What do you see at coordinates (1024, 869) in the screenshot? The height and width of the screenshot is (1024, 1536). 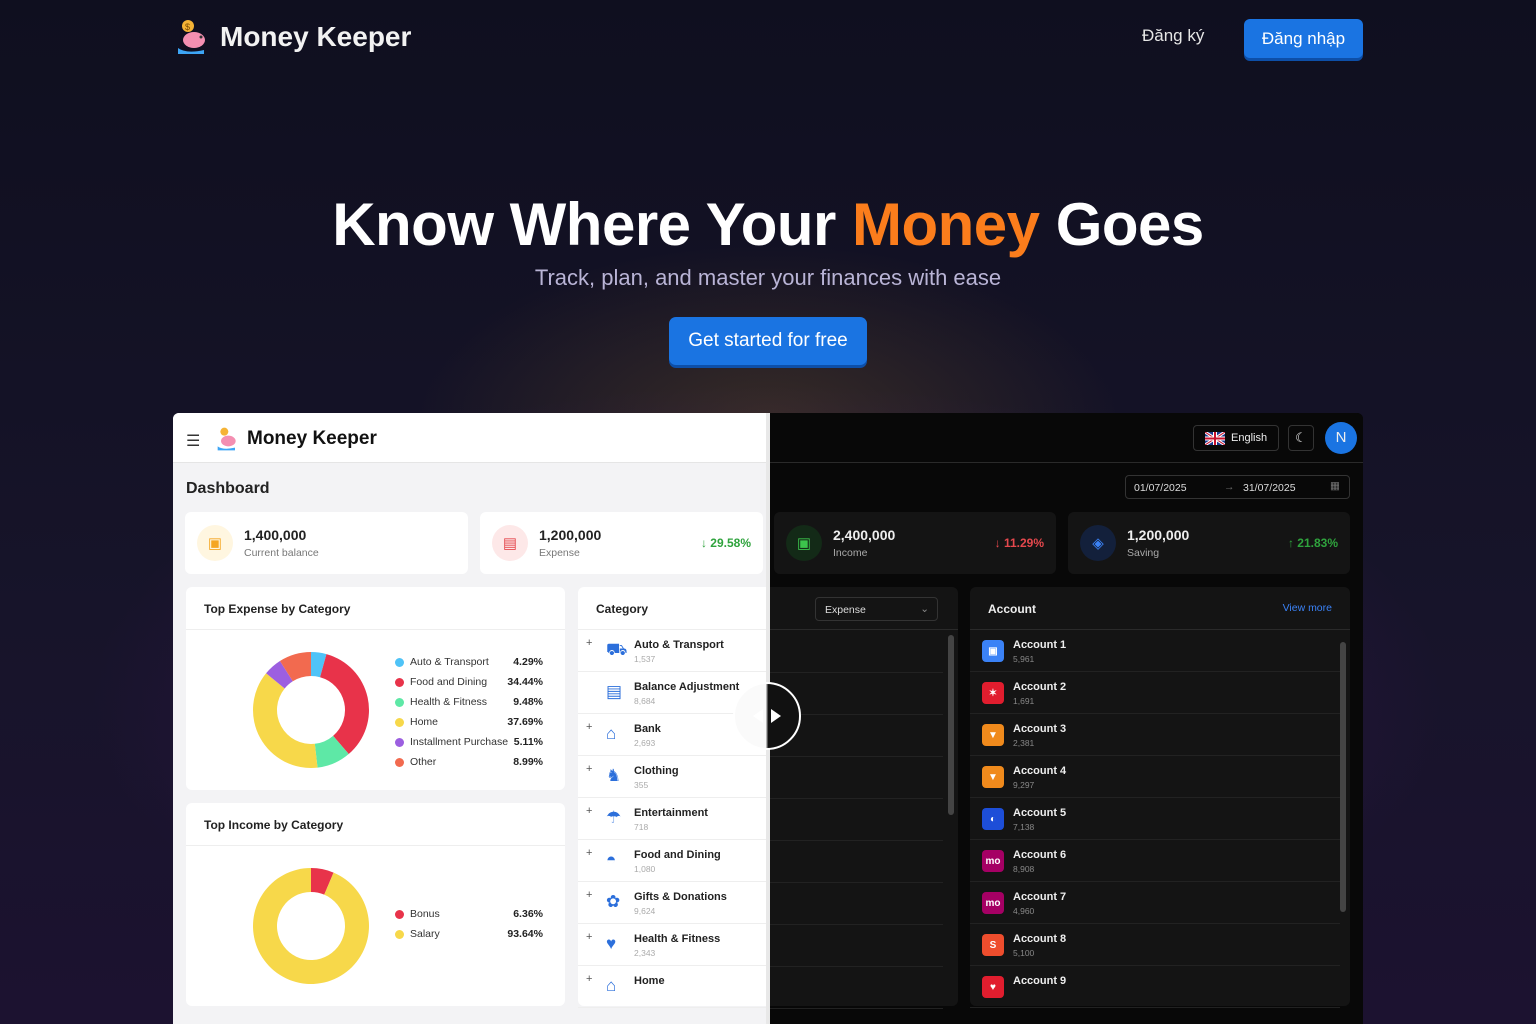 I see `account-balance: 8,908` at bounding box center [1024, 869].